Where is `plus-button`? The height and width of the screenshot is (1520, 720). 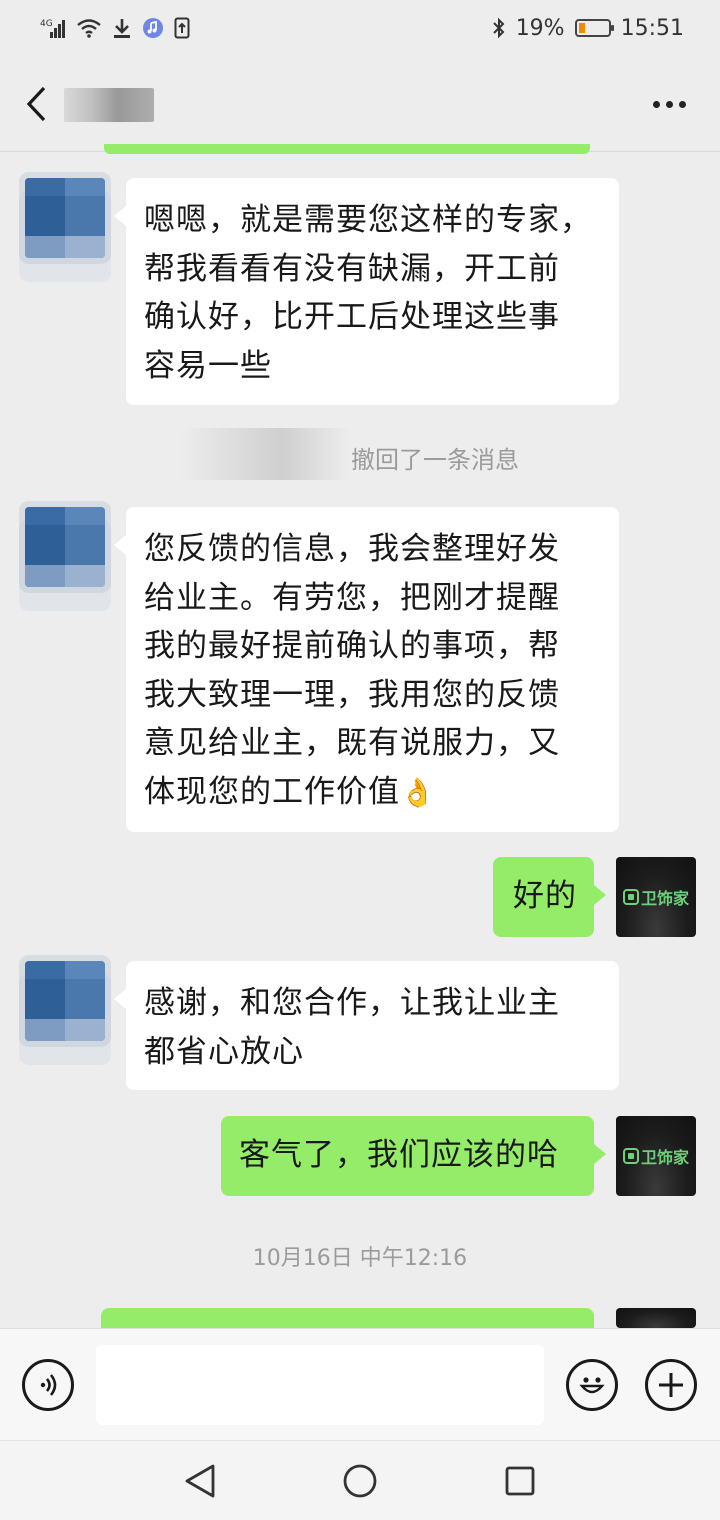
plus-button is located at coordinates (671, 1385).